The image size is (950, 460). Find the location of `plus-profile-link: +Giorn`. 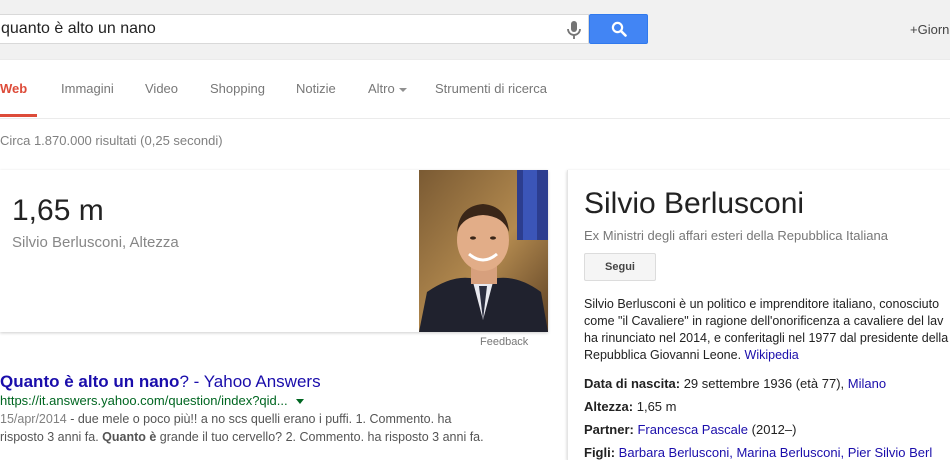

plus-profile-link: +Giorn is located at coordinates (929, 29).